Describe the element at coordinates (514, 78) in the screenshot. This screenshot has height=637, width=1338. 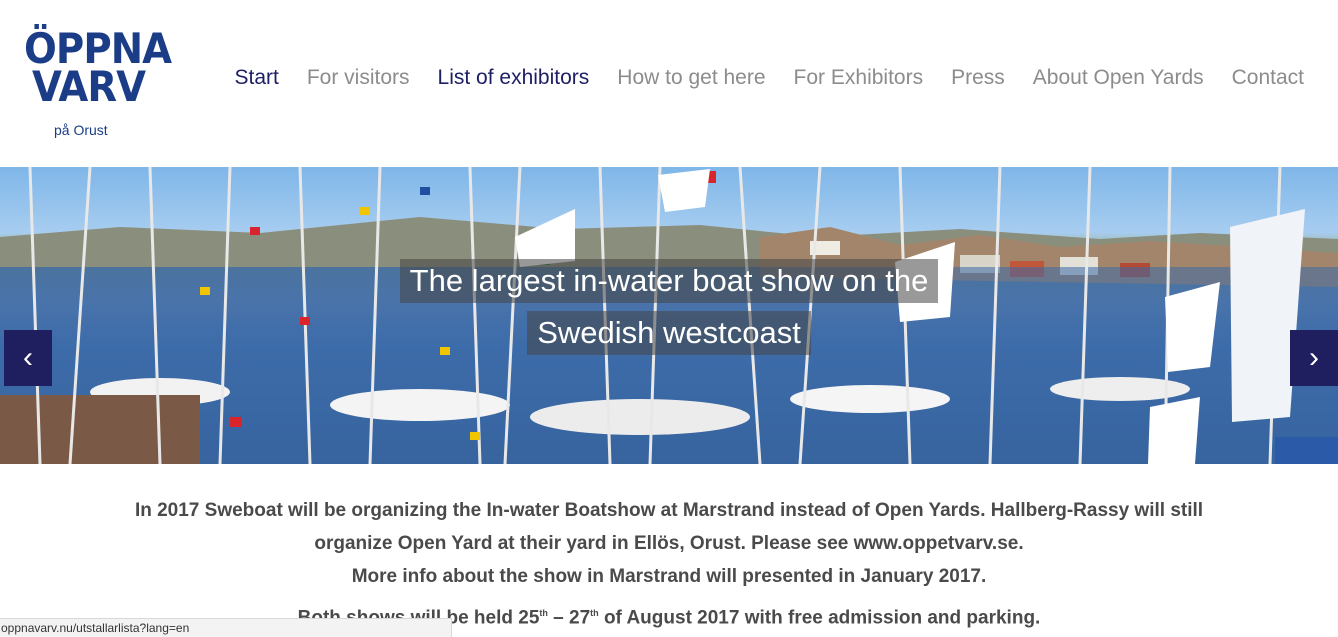
I see `nav-item-list-of-exhibitors: List of exhibitors` at that location.